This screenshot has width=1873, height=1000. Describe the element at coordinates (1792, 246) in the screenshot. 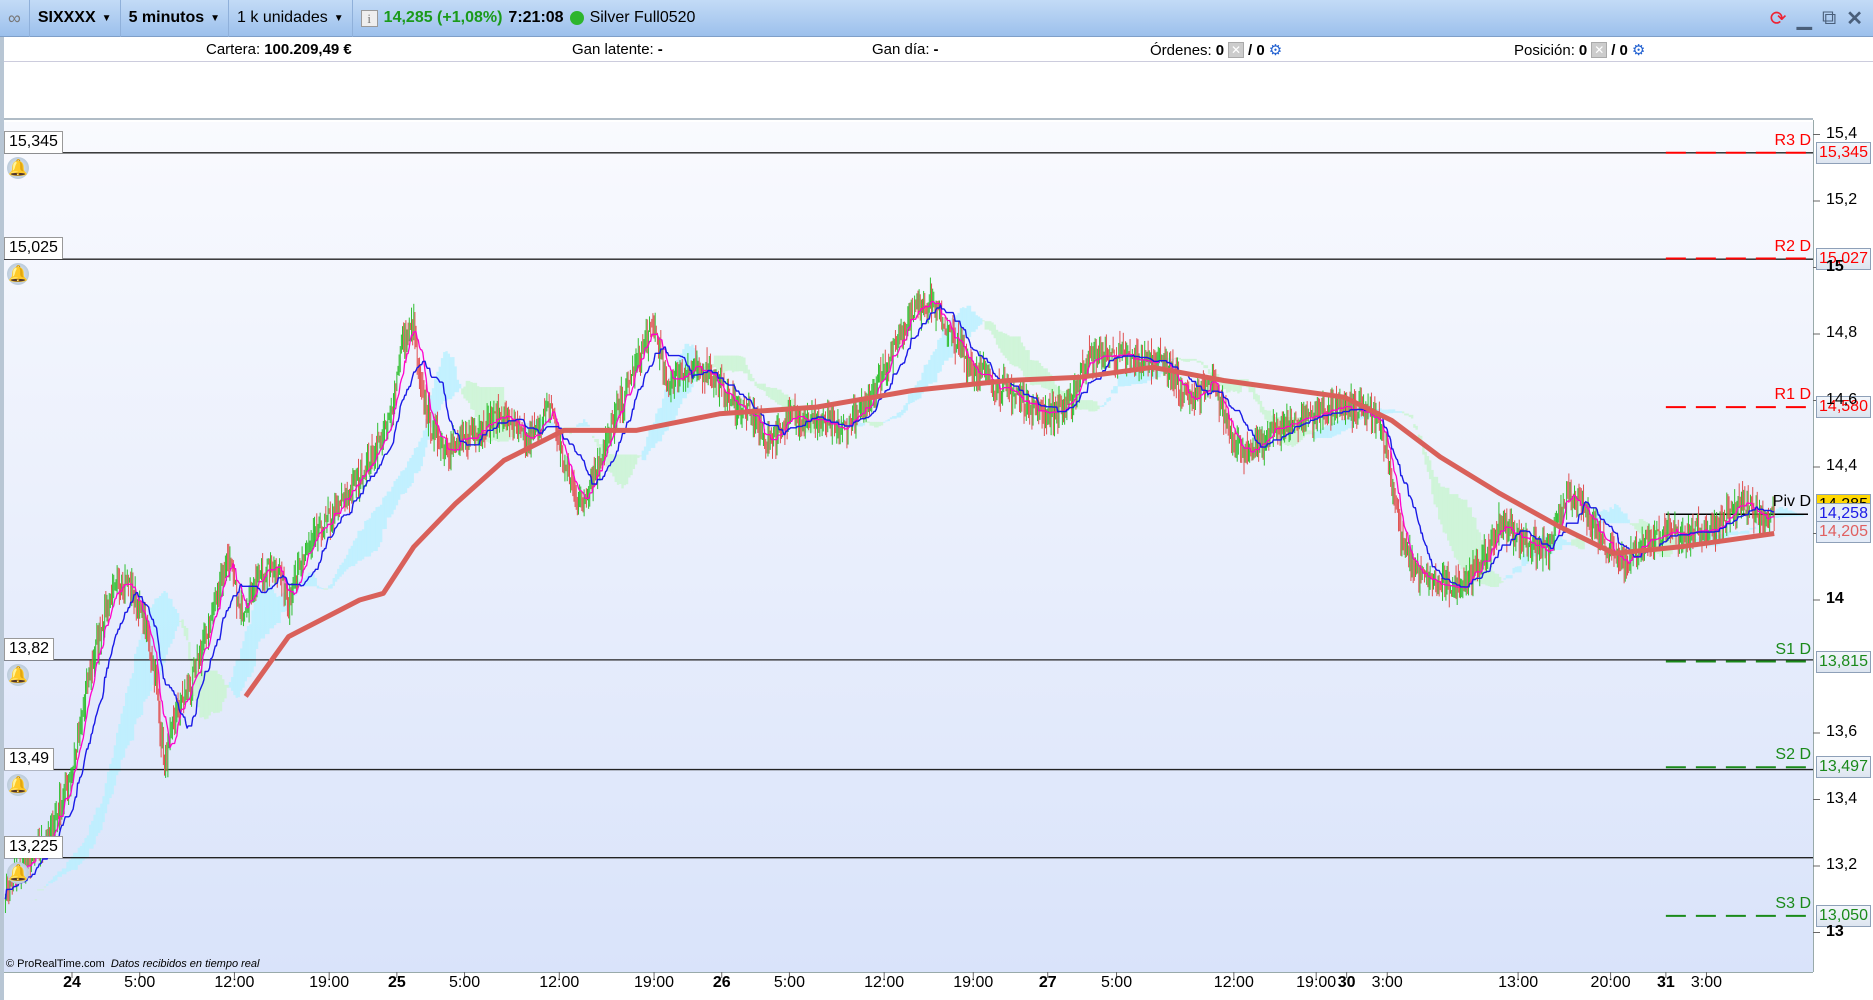

I see `pivot-label-r2-d: R2 D` at that location.